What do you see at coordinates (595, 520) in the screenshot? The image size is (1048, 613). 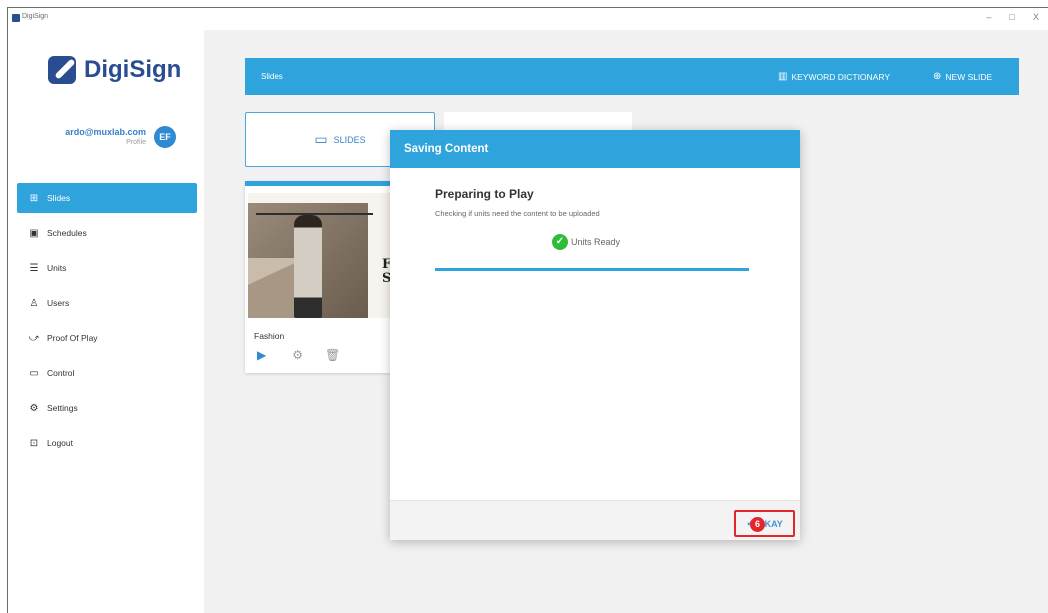 I see `dialog-footer: ✓ OKAY 6` at bounding box center [595, 520].